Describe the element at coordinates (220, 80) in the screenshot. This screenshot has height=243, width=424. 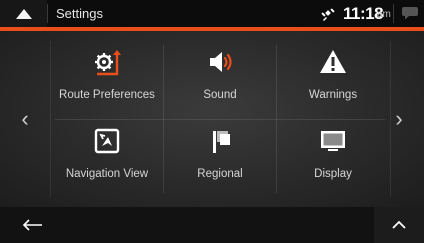
I see `tile-sound: Sound` at that location.